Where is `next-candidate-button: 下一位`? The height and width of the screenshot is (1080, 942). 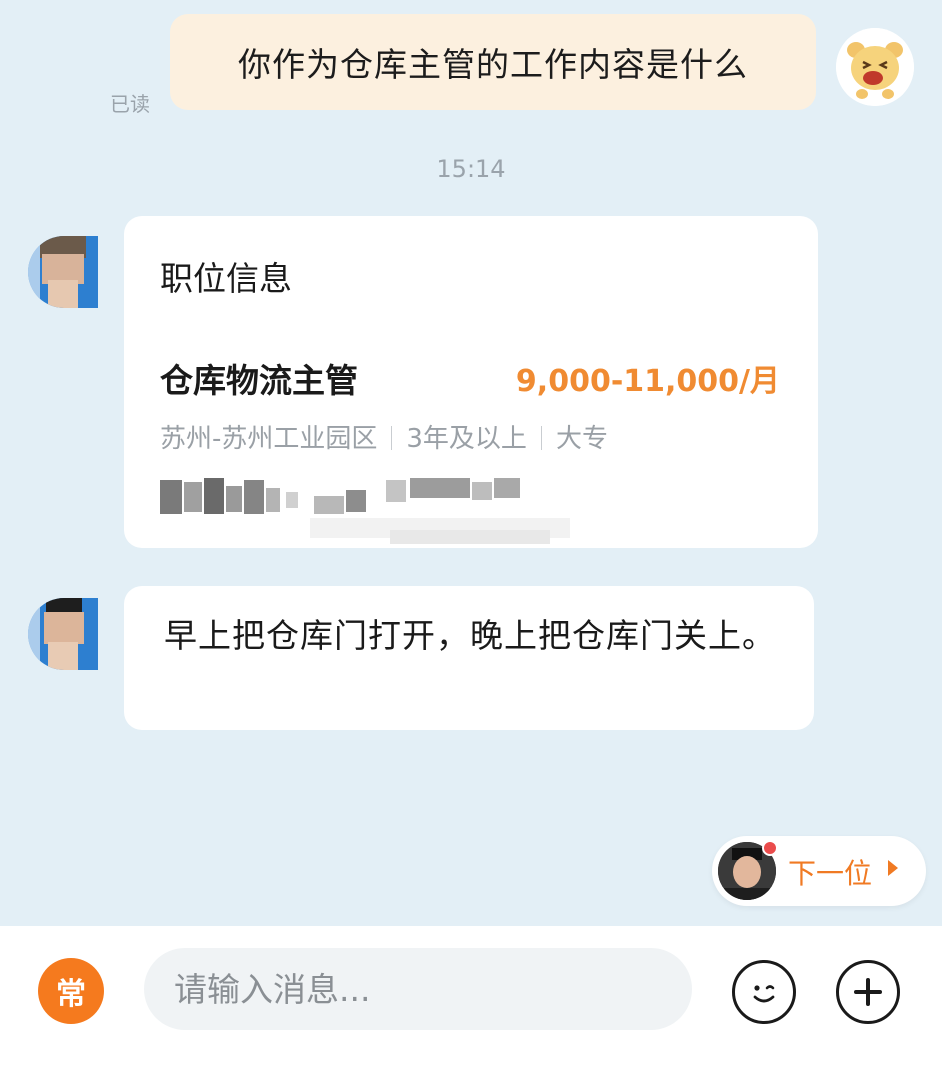 next-candidate-button: 下一位 is located at coordinates (819, 871).